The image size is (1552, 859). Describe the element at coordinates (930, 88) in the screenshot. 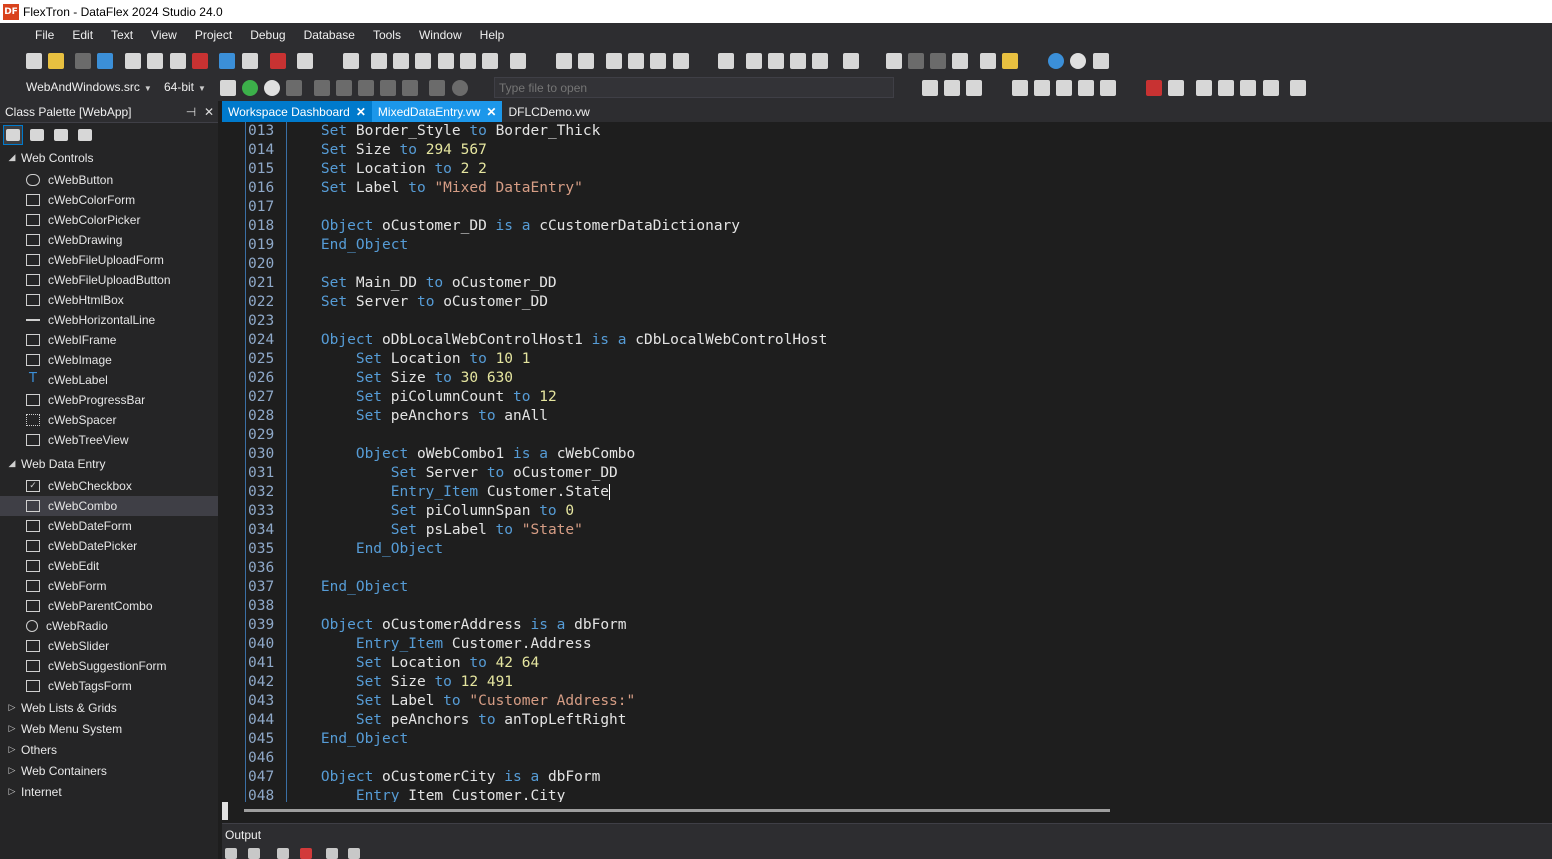

I see `table-icon` at that location.